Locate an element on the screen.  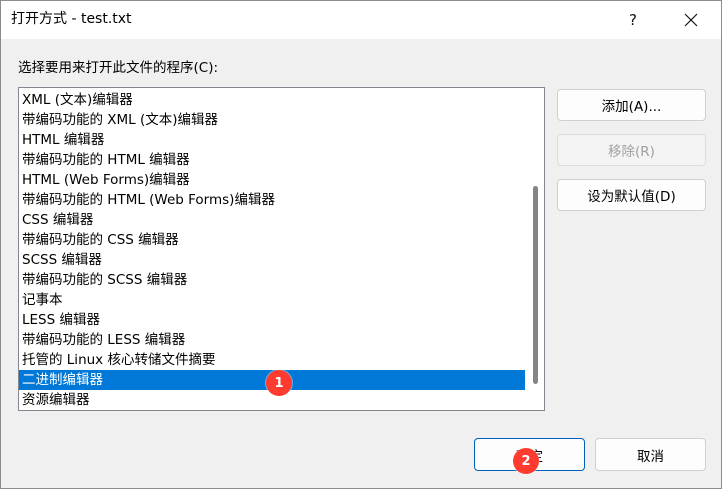
program-list-item: XML (文本)编辑器 is located at coordinates (272, 100).